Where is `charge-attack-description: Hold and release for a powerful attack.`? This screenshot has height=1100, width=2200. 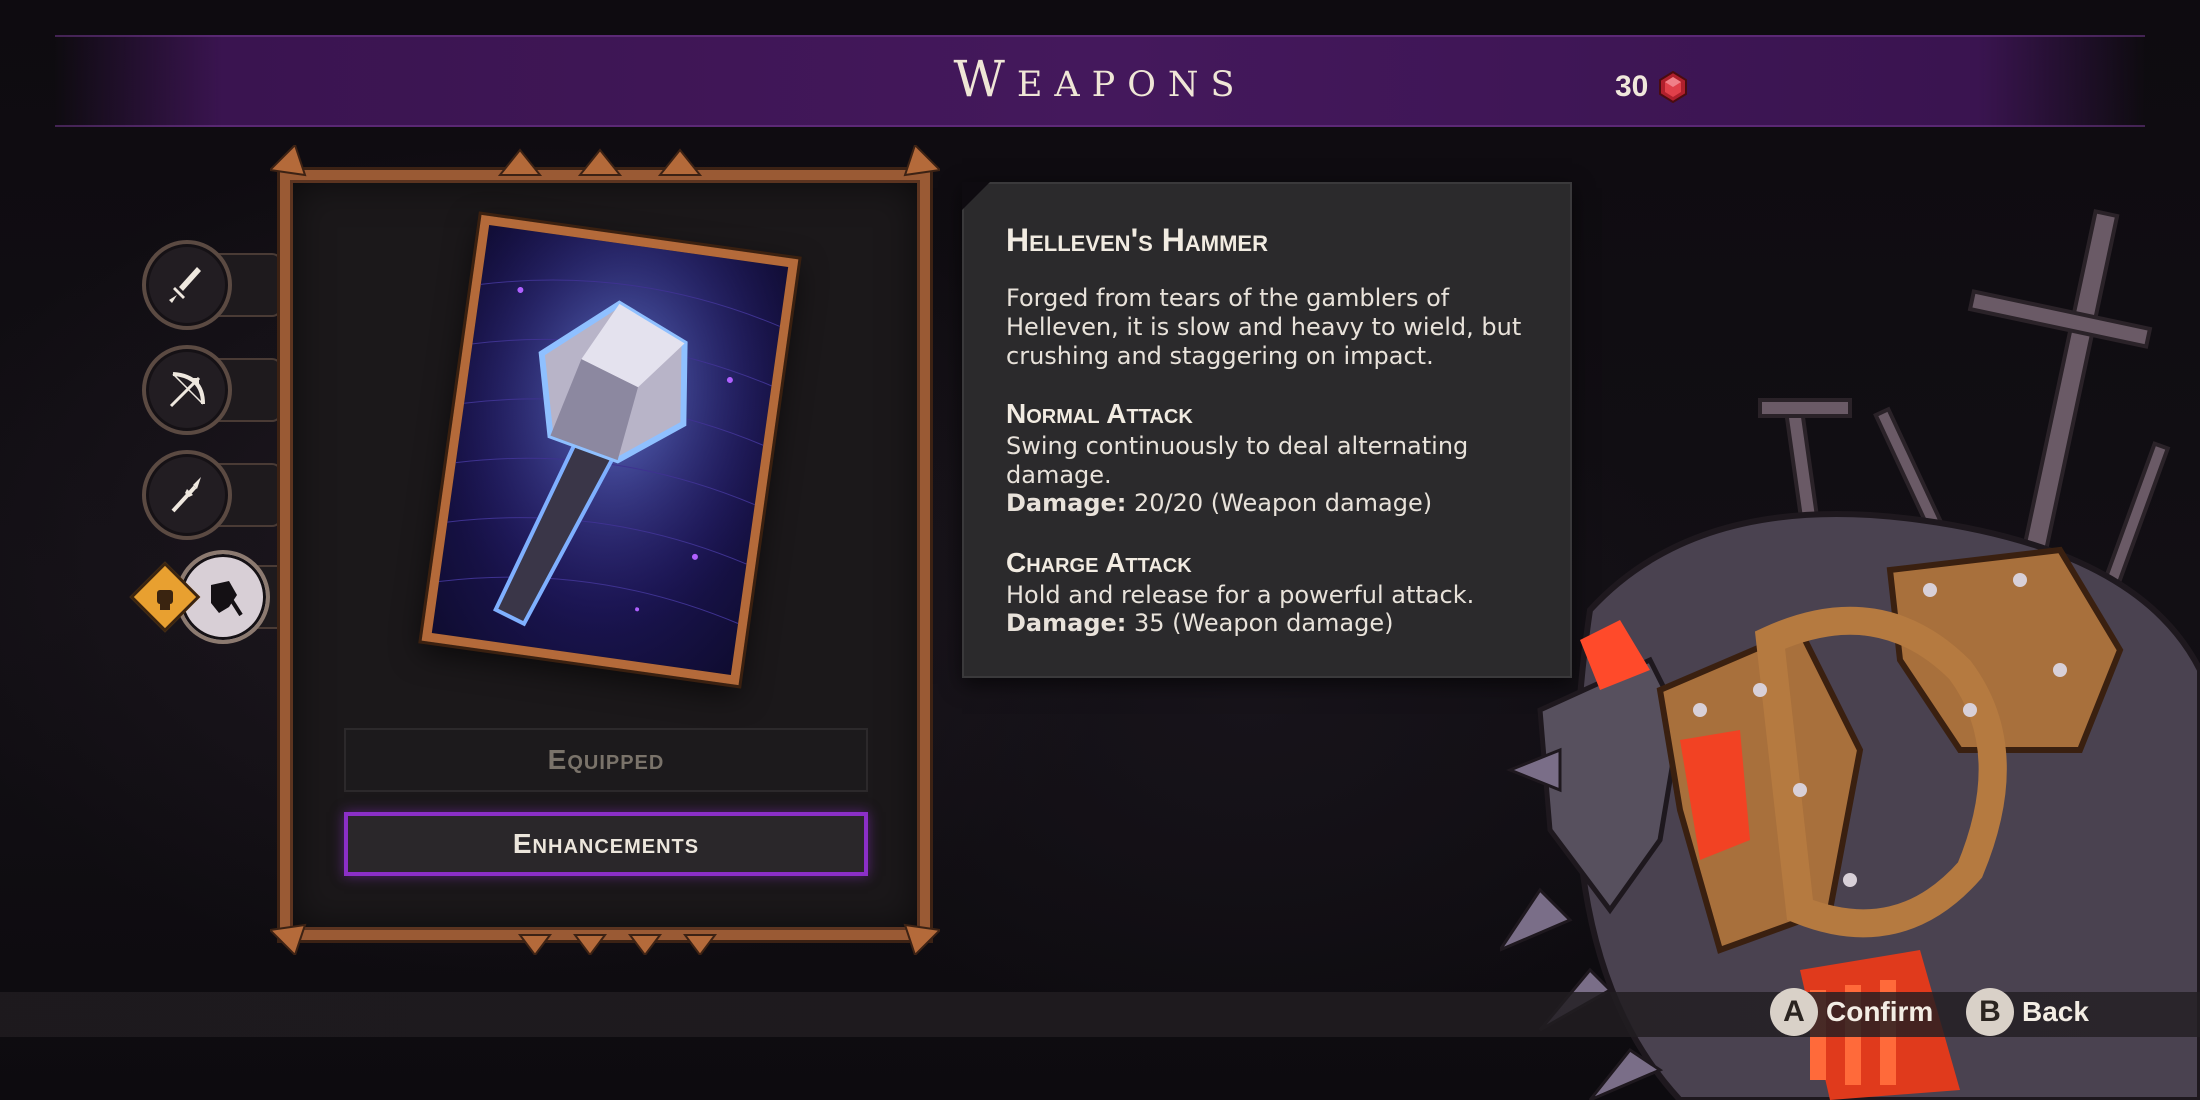
charge-attack-description: Hold and release for a powerful attack. is located at coordinates (1240, 595).